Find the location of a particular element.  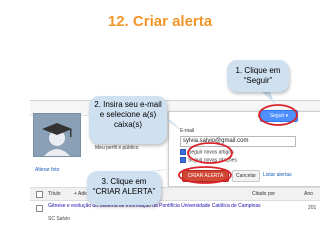

row-checkbox is located at coordinates (39, 208).